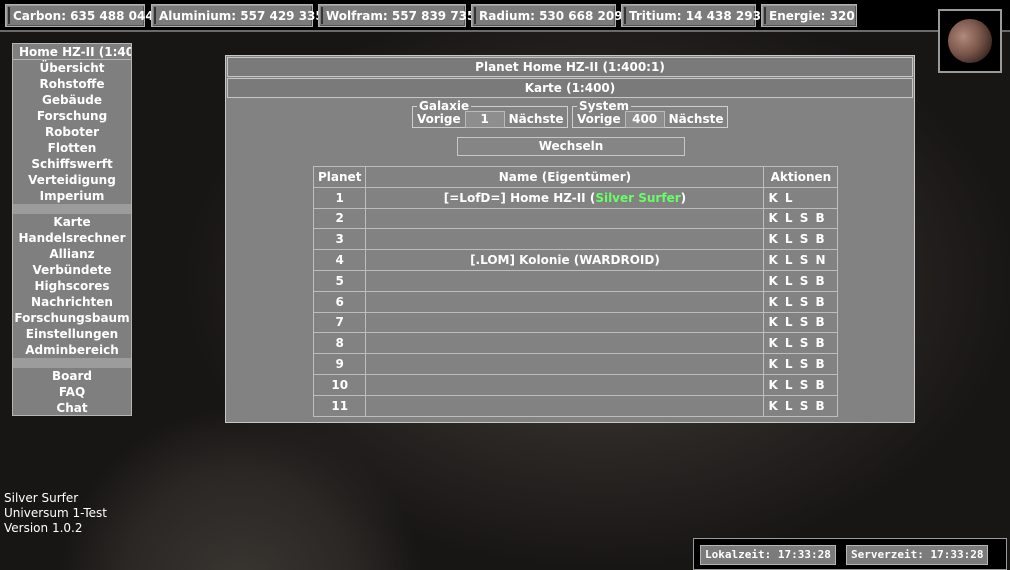  I want to click on planet-position: 2, so click(339, 218).